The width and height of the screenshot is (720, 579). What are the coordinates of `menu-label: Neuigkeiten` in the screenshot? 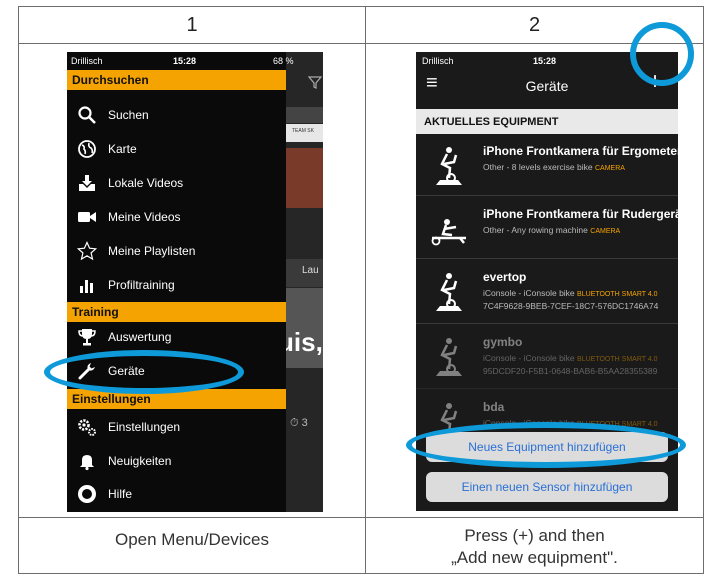 It's located at (140, 461).